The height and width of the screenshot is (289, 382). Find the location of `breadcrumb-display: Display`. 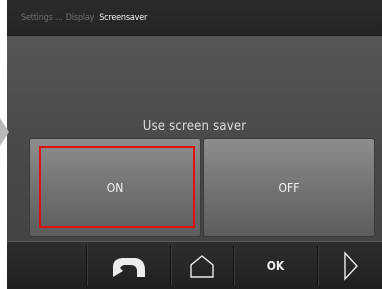

breadcrumb-display: Display is located at coordinates (80, 18).